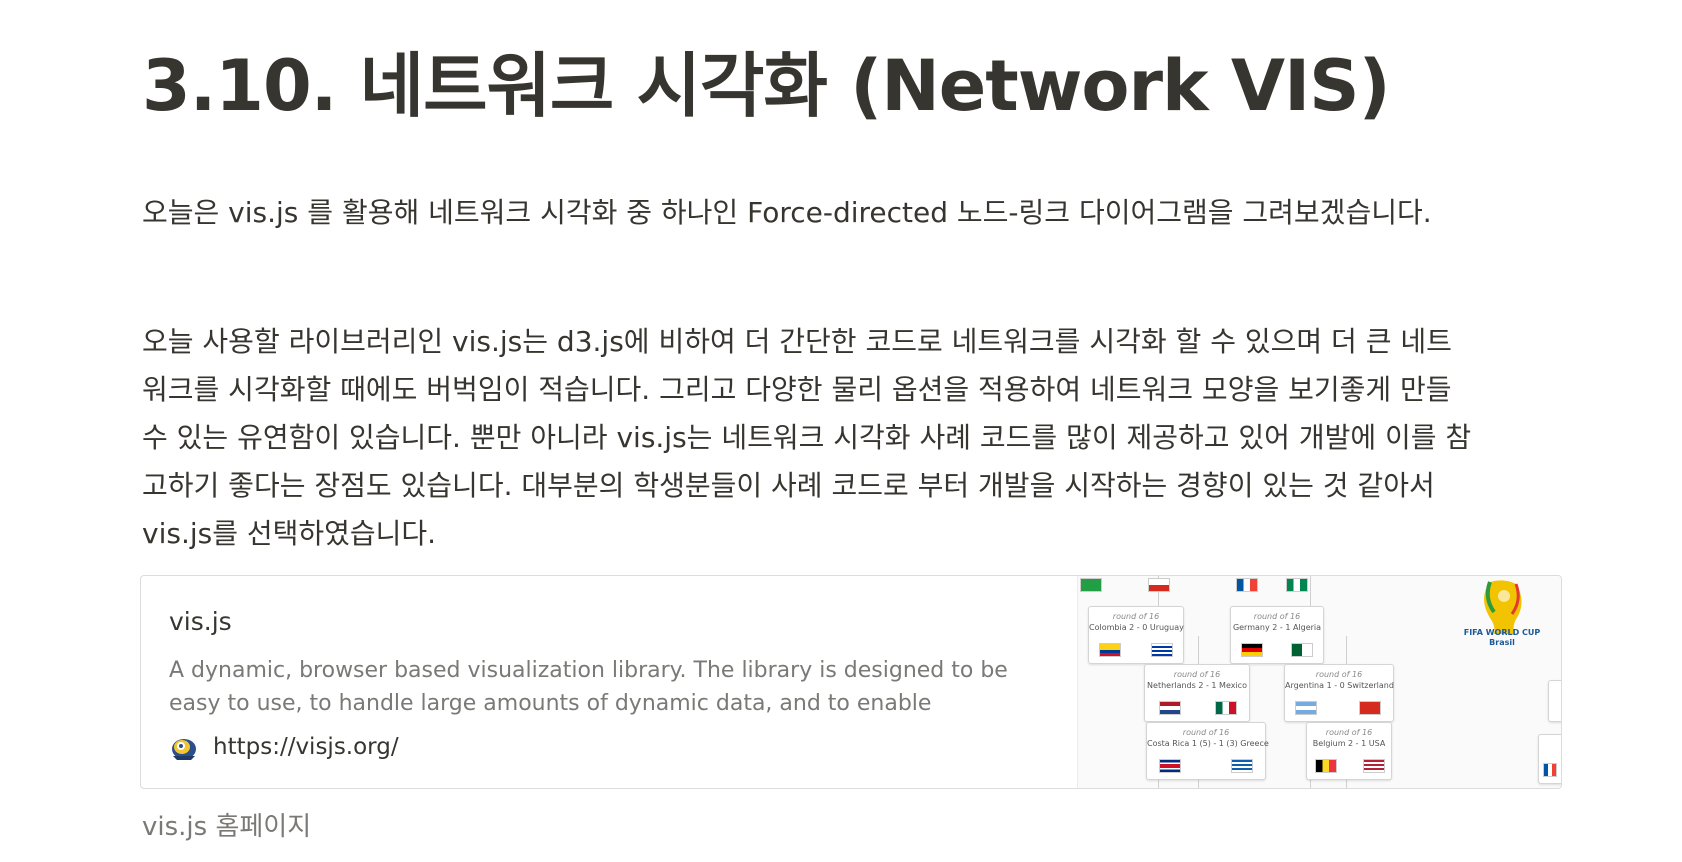  Describe the element at coordinates (1374, 766) in the screenshot. I see `flag-usa` at that location.